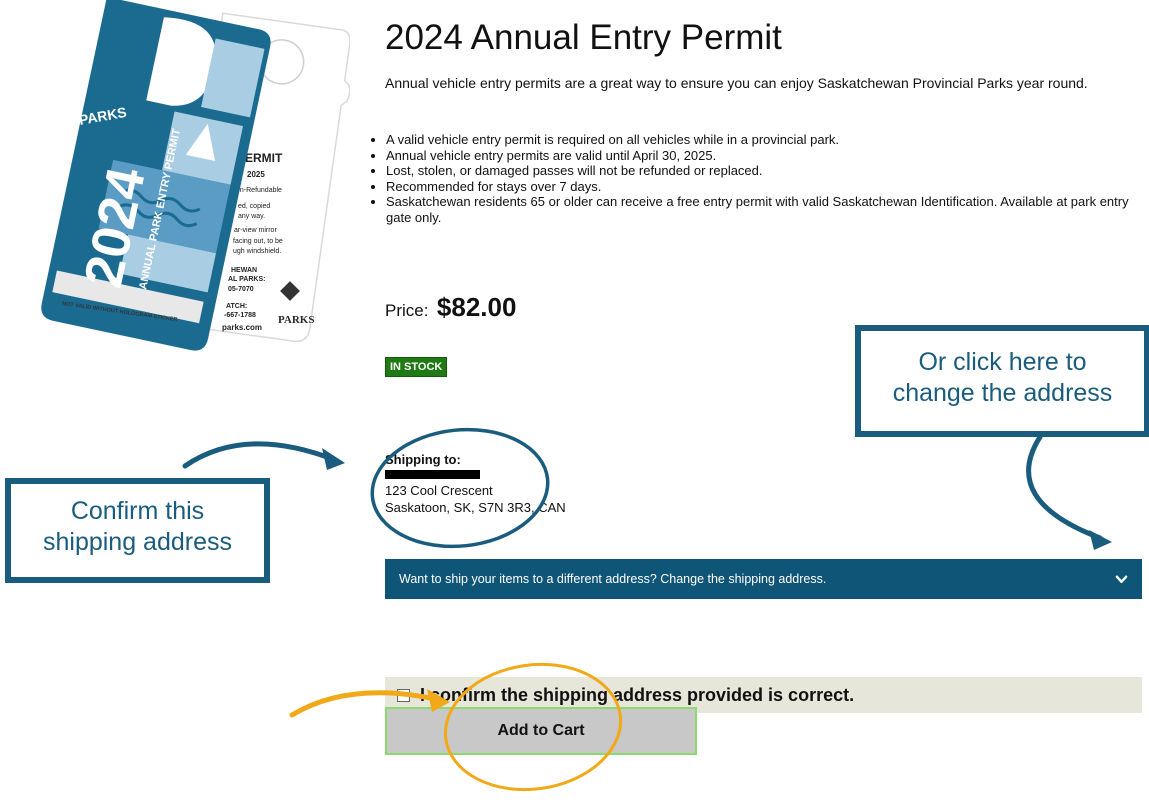  What do you see at coordinates (583, 37) in the screenshot?
I see `page-title: 2024 Annual Entry Permit` at bounding box center [583, 37].